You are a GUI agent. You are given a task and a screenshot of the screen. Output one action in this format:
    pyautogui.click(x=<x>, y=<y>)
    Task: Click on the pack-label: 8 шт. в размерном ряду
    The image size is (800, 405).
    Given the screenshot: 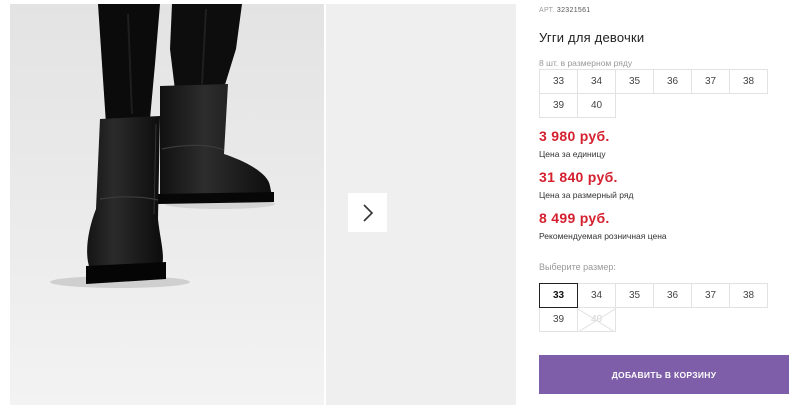 What is the action you would take?
    pyautogui.click(x=586, y=63)
    